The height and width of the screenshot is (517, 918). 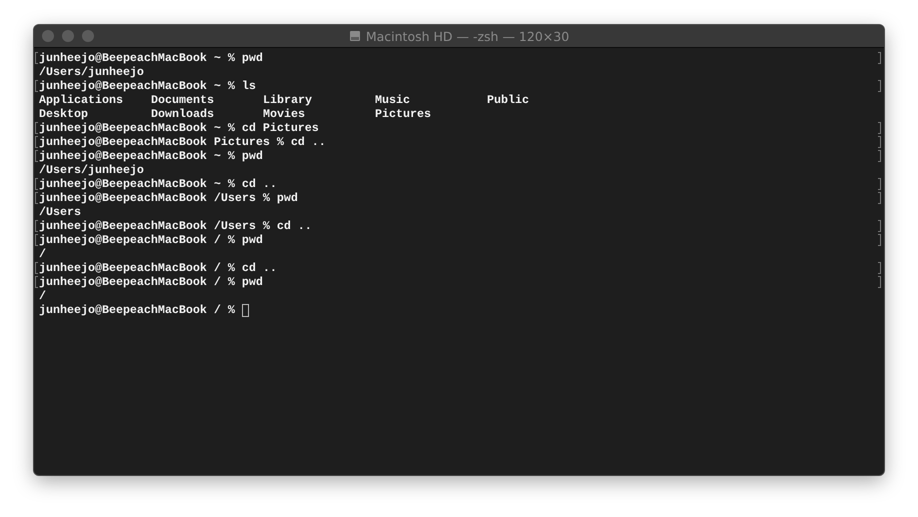 I want to click on prompt-text: junheejo@BeepeachMacBook / %, so click(x=137, y=310).